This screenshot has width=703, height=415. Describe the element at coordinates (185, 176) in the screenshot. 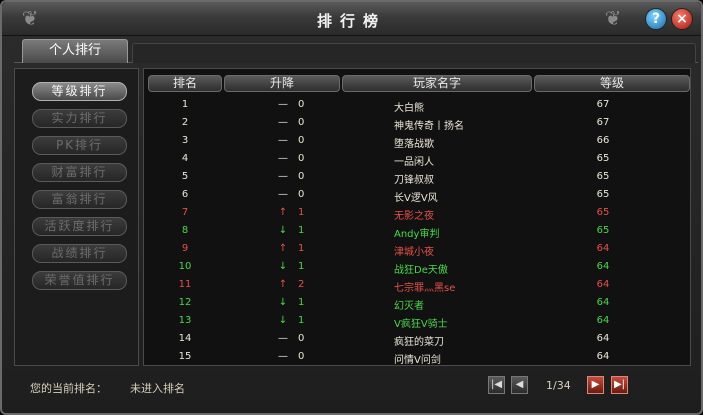

I see `rank-cell: 5` at that location.